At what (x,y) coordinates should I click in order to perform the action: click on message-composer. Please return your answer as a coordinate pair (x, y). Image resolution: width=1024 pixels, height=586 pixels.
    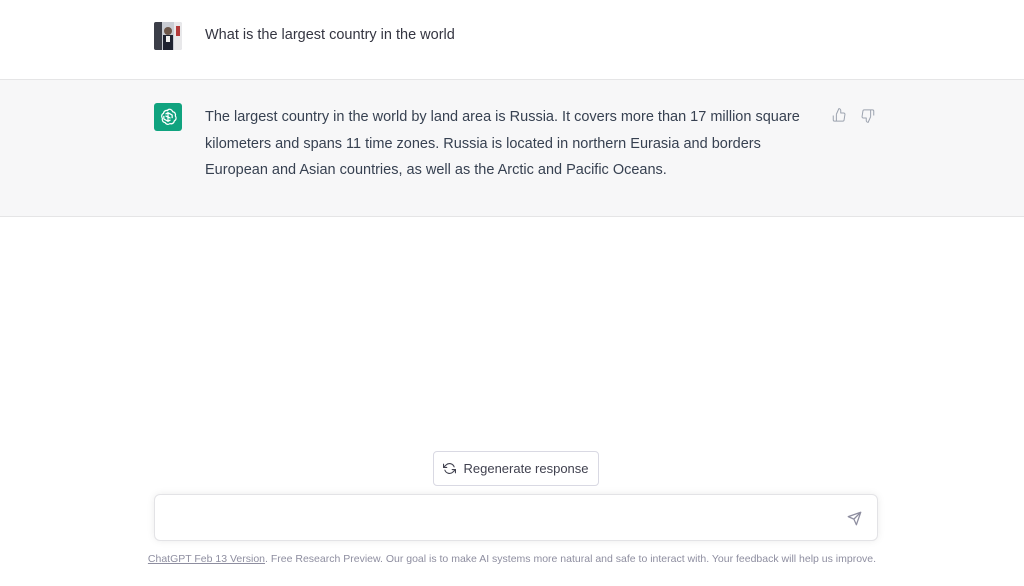
    Looking at the image, I should click on (516, 517).